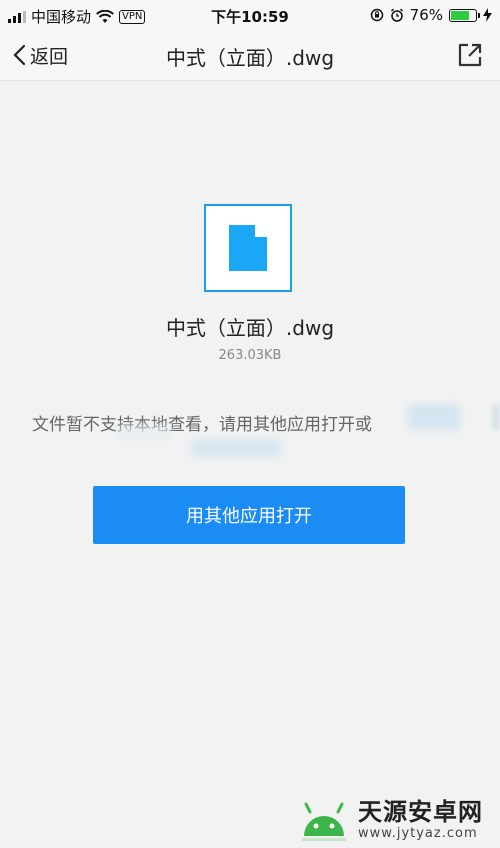 This screenshot has height=848, width=500. What do you see at coordinates (460, 15) in the screenshot?
I see `battery-fill` at bounding box center [460, 15].